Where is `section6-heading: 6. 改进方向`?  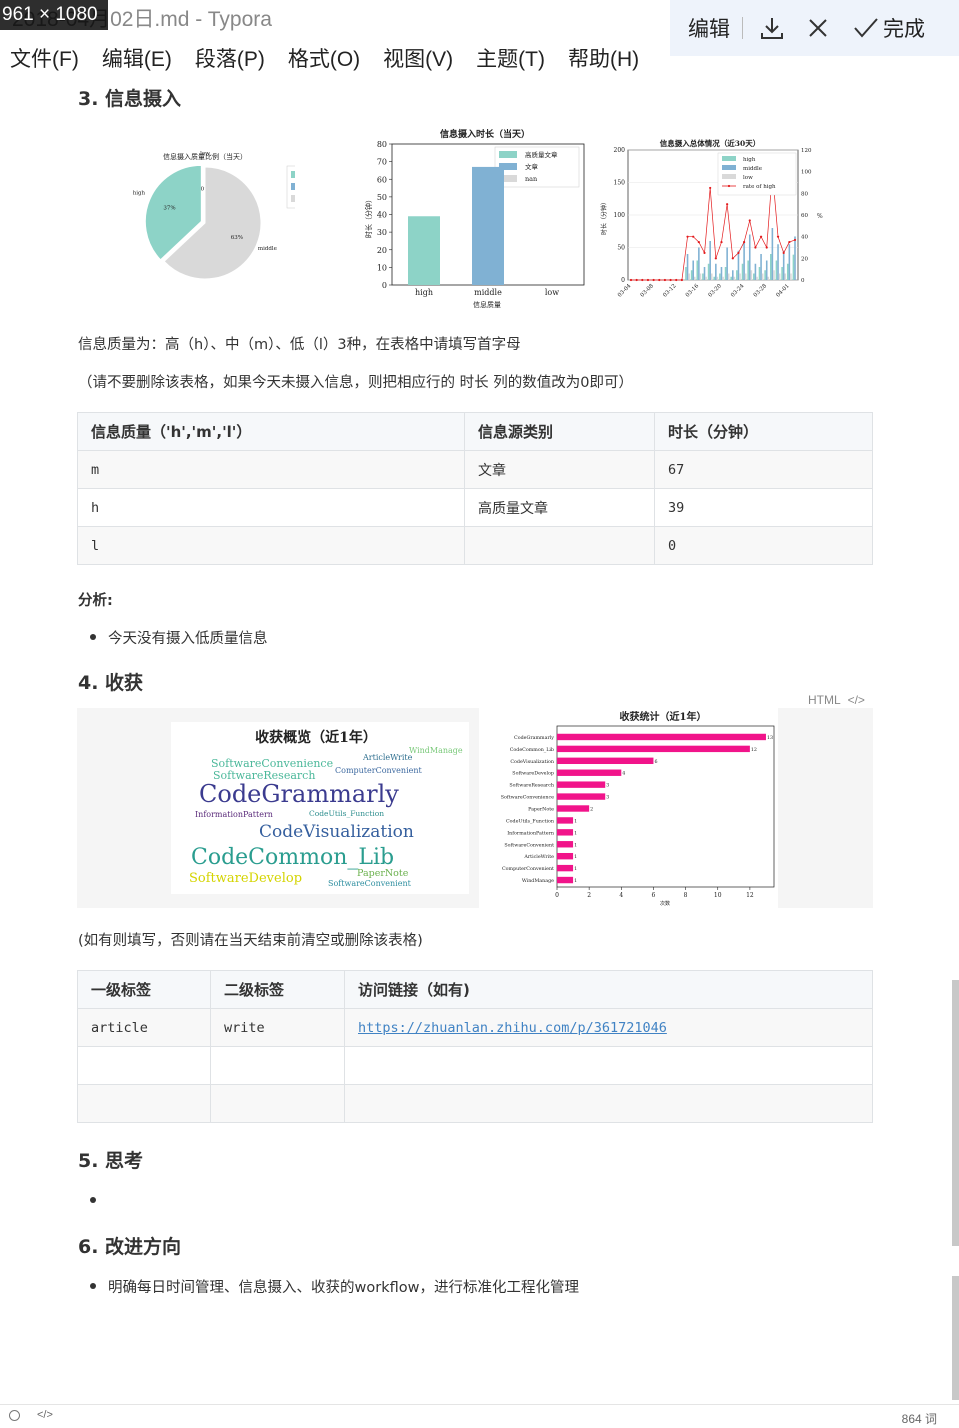 section6-heading: 6. 改进方向 is located at coordinates (130, 1247).